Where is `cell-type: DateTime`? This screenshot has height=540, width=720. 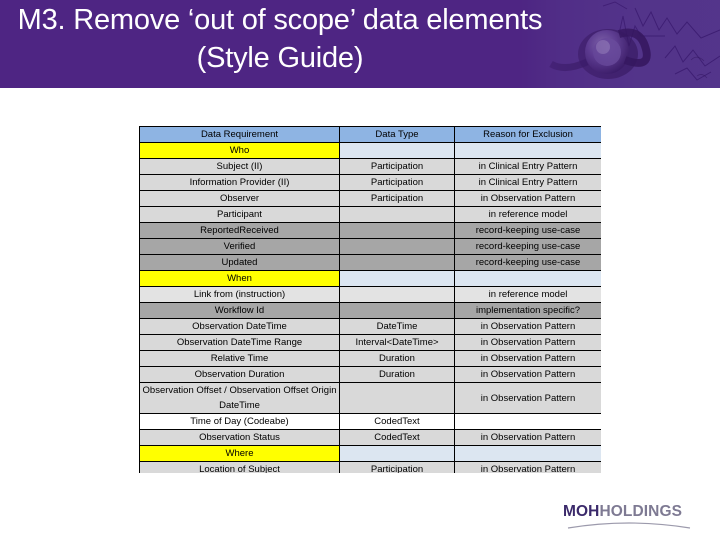
cell-type: DateTime is located at coordinates (397, 326).